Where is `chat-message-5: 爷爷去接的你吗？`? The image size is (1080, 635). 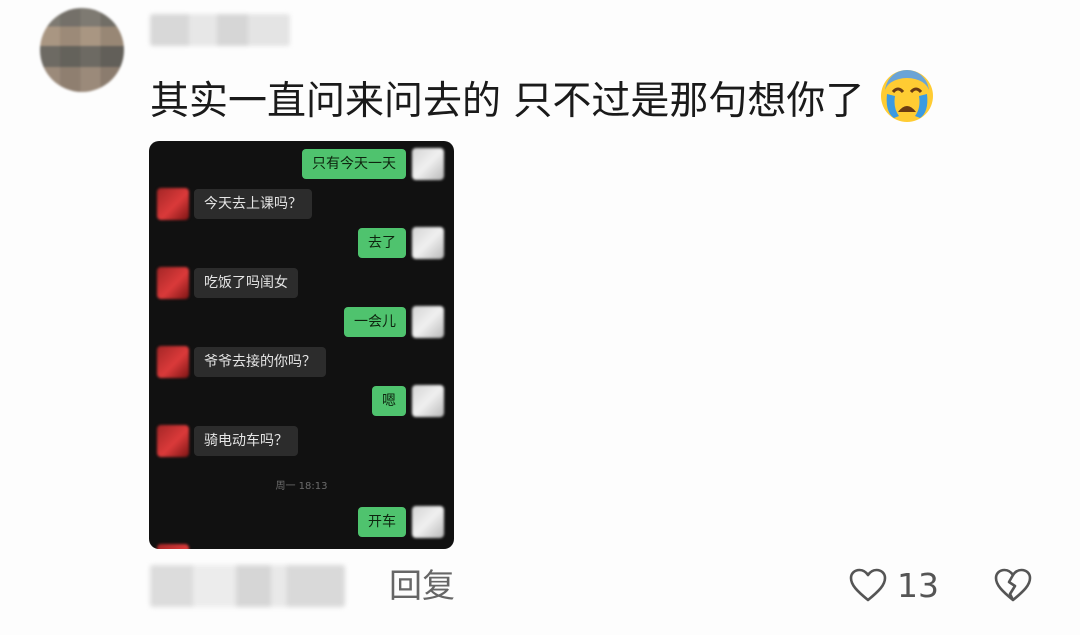 chat-message-5: 爷爷去接的你吗？ is located at coordinates (260, 362).